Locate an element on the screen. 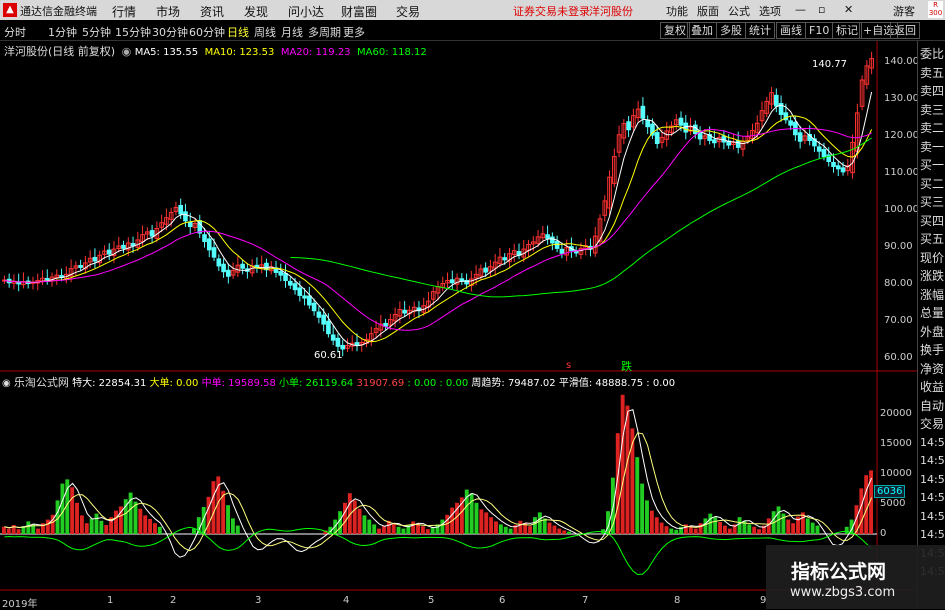 The height and width of the screenshot is (610, 945). side-panel-item: 买三 is located at coordinates (932, 202).